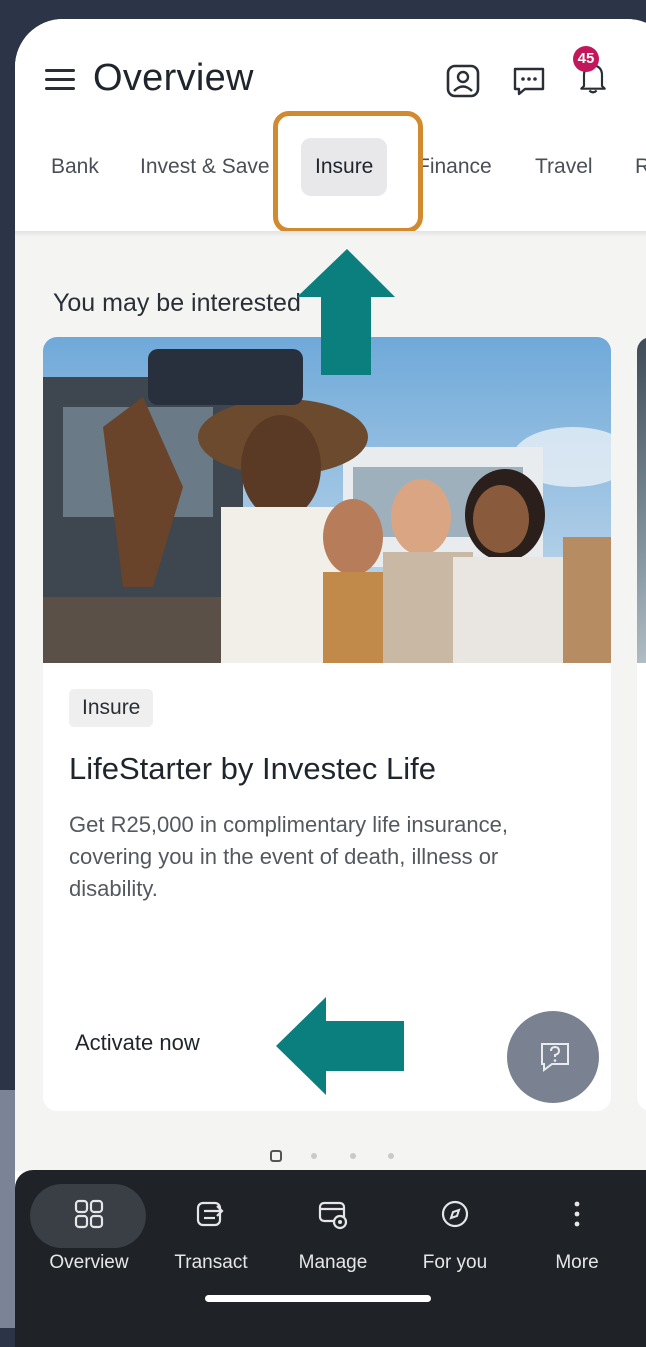  I want to click on nav-transact: Transact, so click(211, 1230).